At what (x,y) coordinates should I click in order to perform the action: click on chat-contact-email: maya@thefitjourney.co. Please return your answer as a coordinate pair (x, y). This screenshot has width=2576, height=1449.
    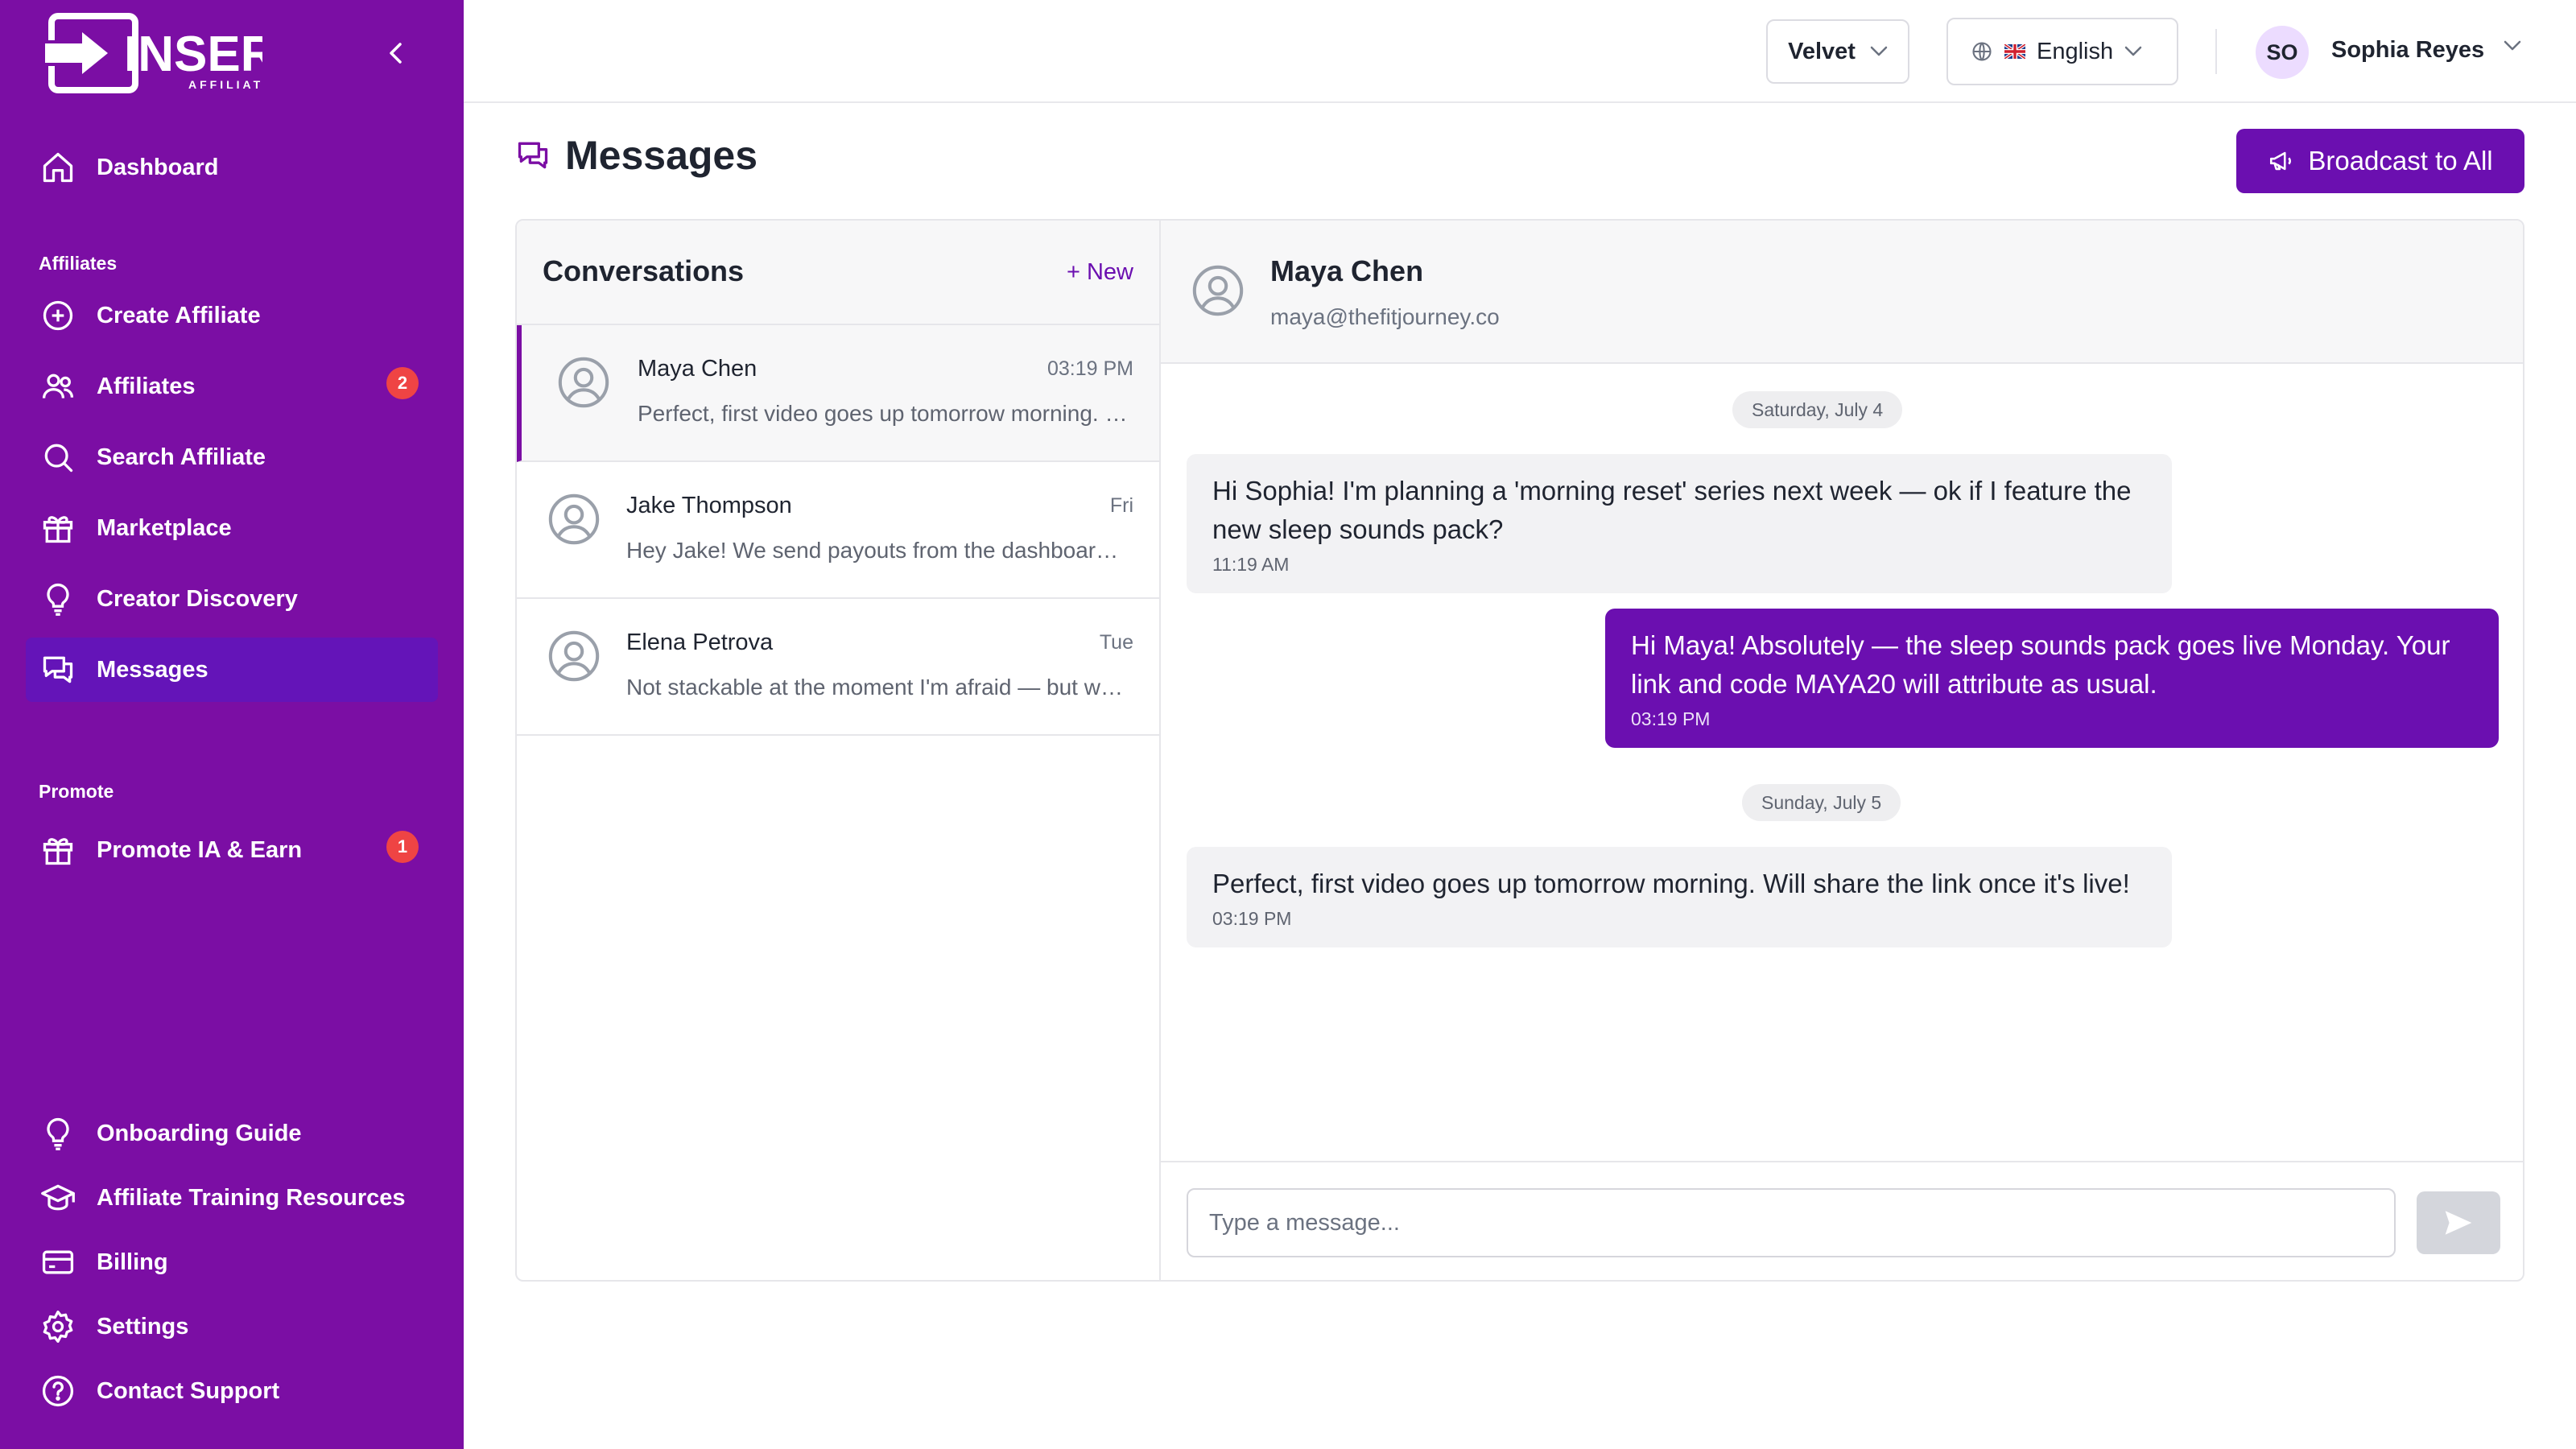
    Looking at the image, I should click on (1385, 316).